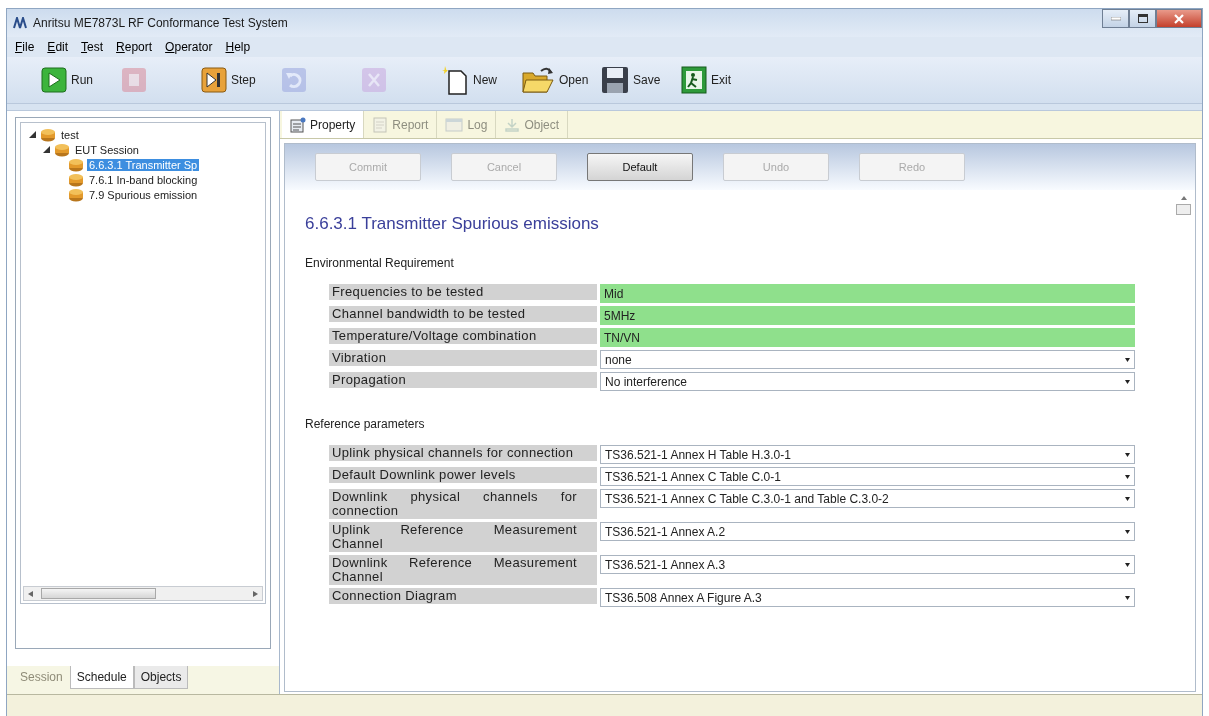 This screenshot has width=1209, height=716. I want to click on step-button: Step, so click(237, 80).